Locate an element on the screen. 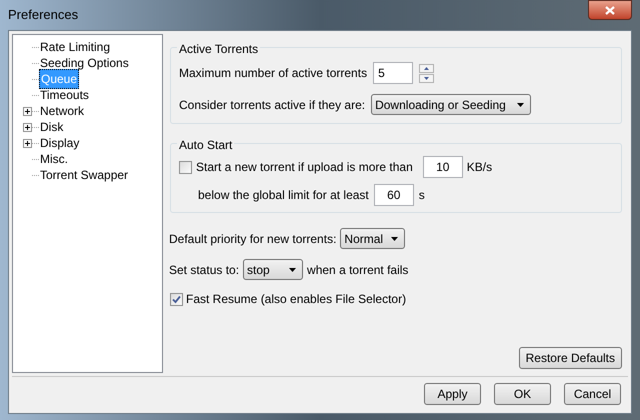 The height and width of the screenshot is (420, 640). dialog-button: Apply is located at coordinates (452, 394).